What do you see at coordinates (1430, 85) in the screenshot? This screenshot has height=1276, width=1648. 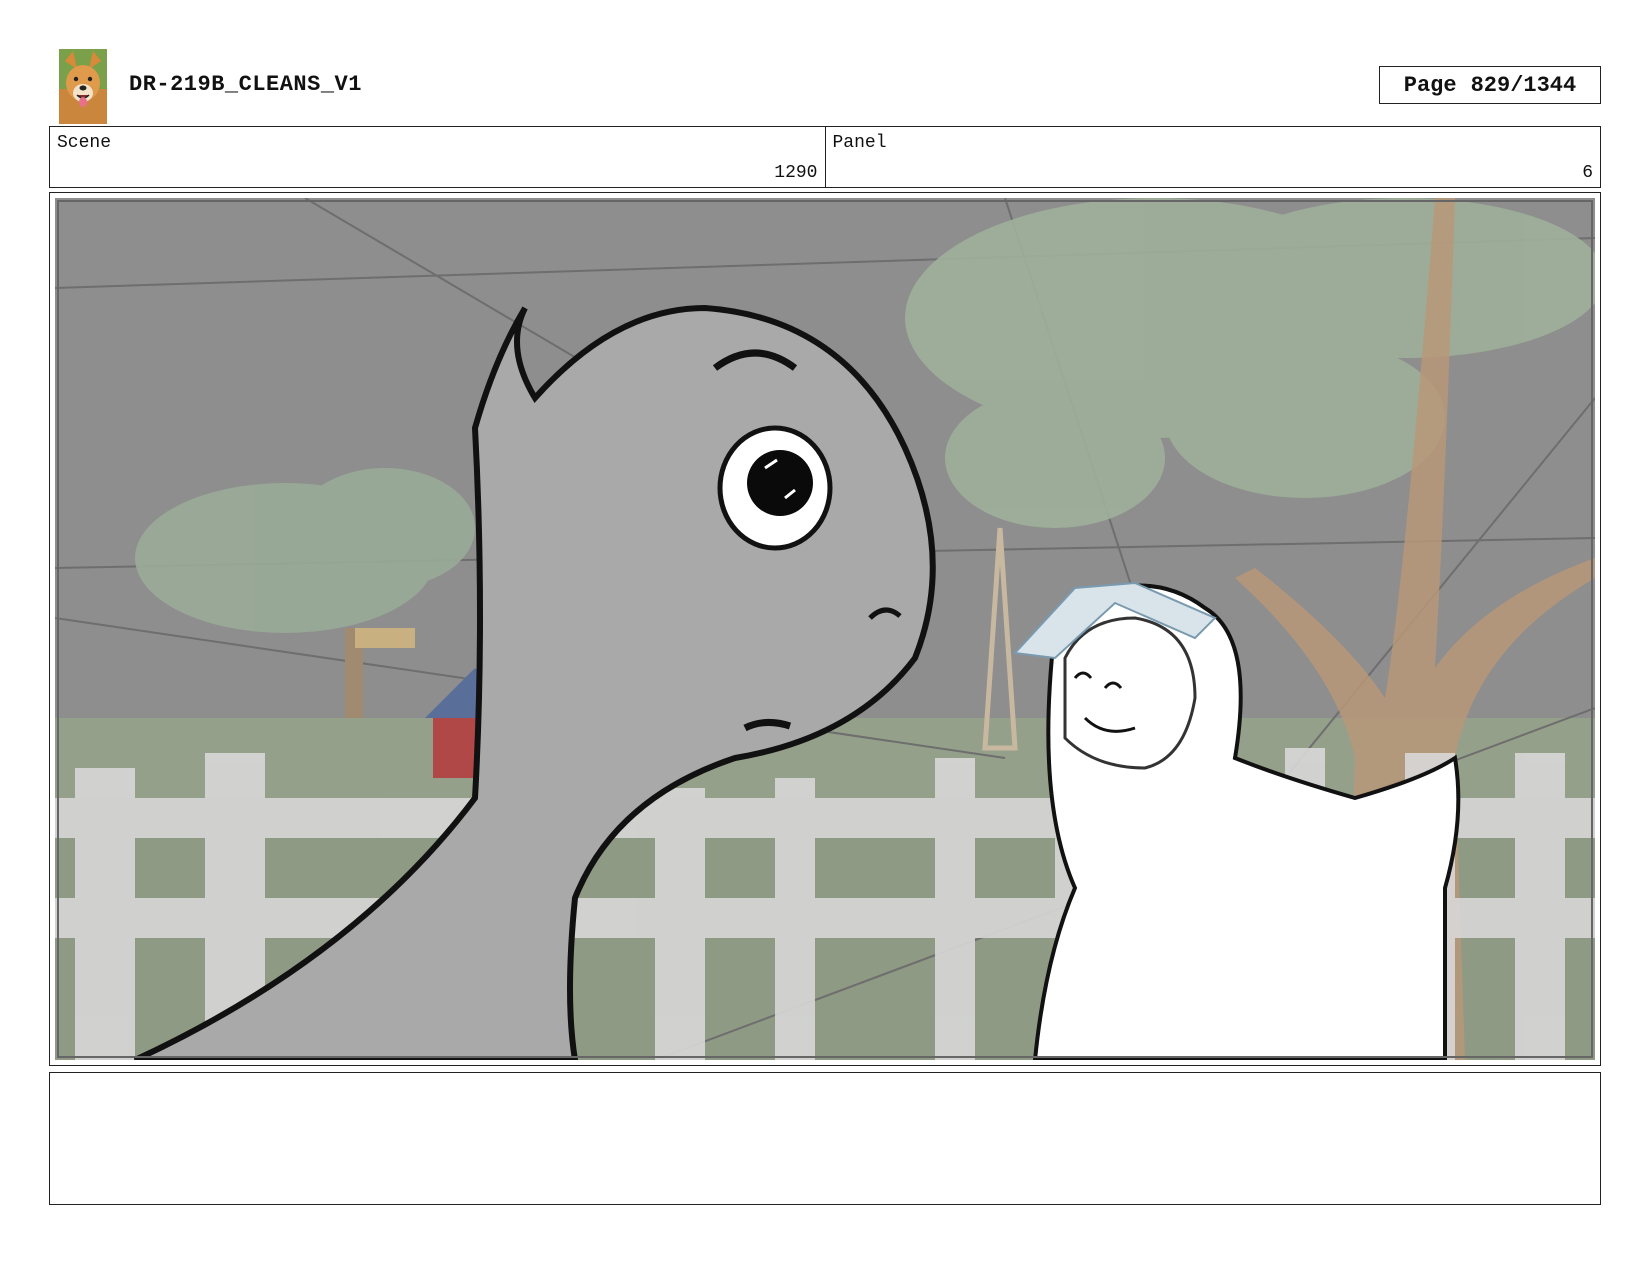 I see `page-label: Page` at bounding box center [1430, 85].